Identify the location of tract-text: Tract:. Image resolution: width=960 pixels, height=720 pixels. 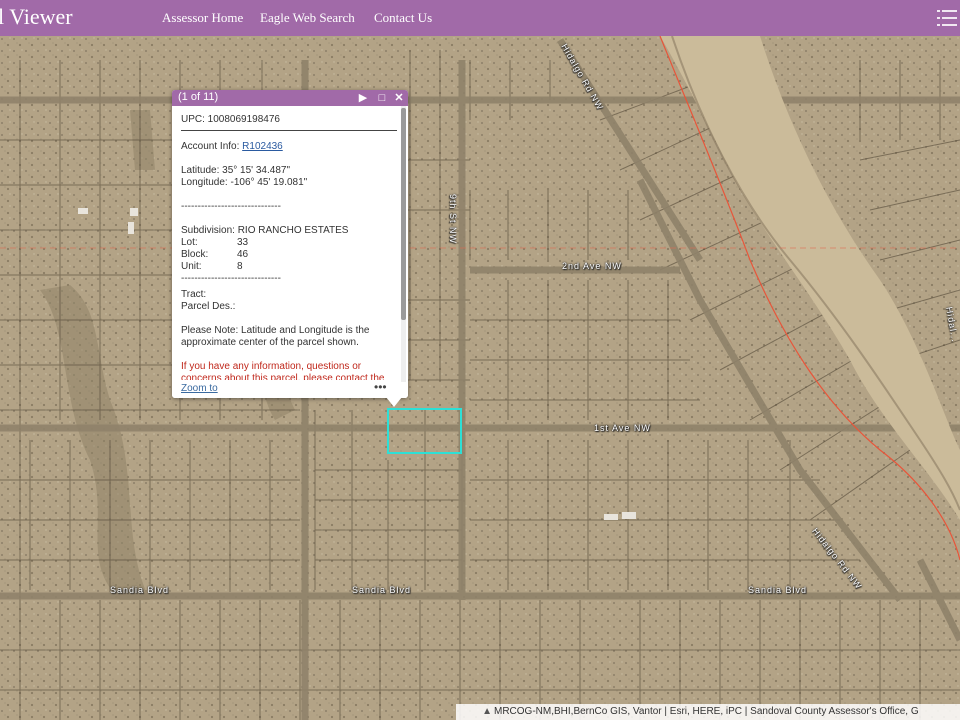
(194, 294).